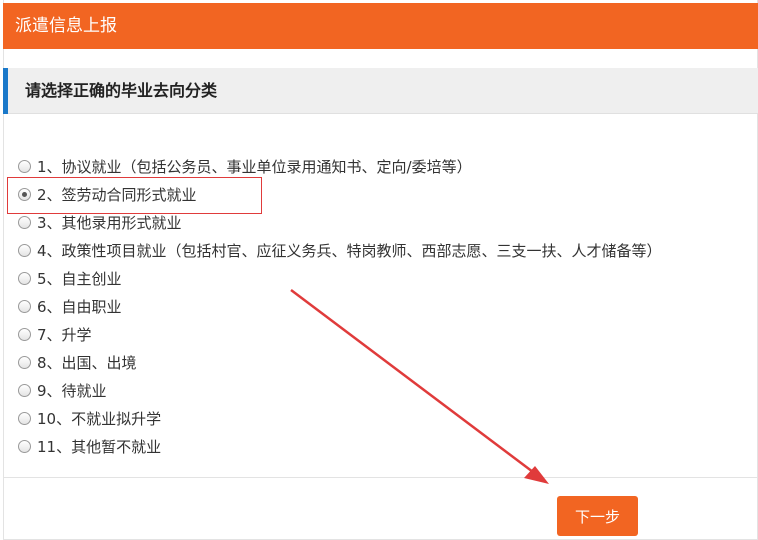 The image size is (758, 540). What do you see at coordinates (385, 278) in the screenshot?
I see `option-5: 5、自主创业` at bounding box center [385, 278].